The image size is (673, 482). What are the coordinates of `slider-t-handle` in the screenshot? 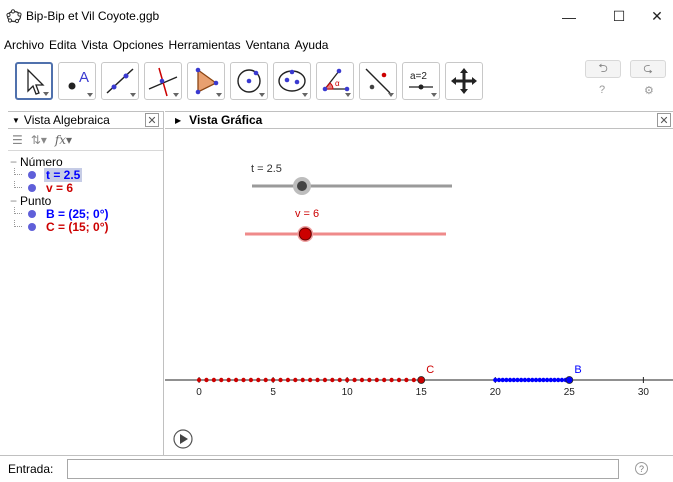 It's located at (302, 186).